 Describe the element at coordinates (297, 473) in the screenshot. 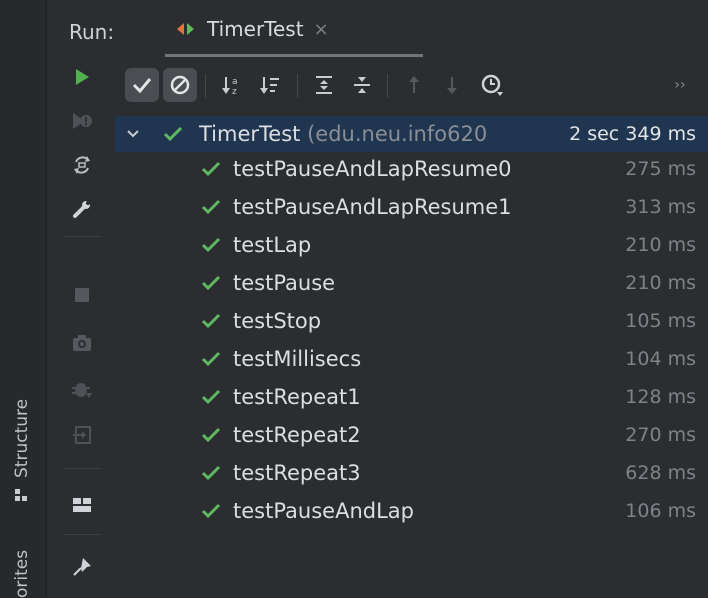

I see `test-name: testRepeat3` at that location.